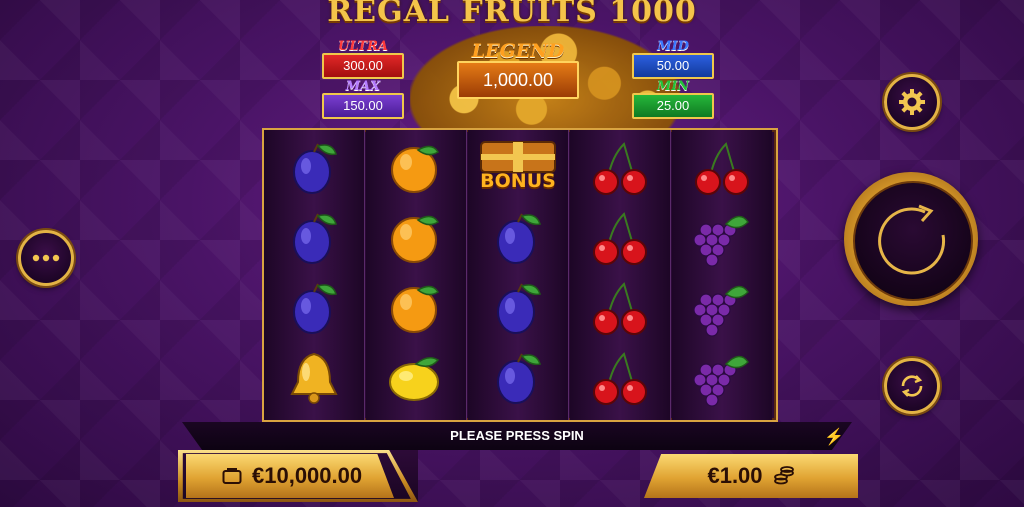 Image resolution: width=1024 pixels, height=507 pixels. I want to click on autoplay-icon, so click(912, 386).